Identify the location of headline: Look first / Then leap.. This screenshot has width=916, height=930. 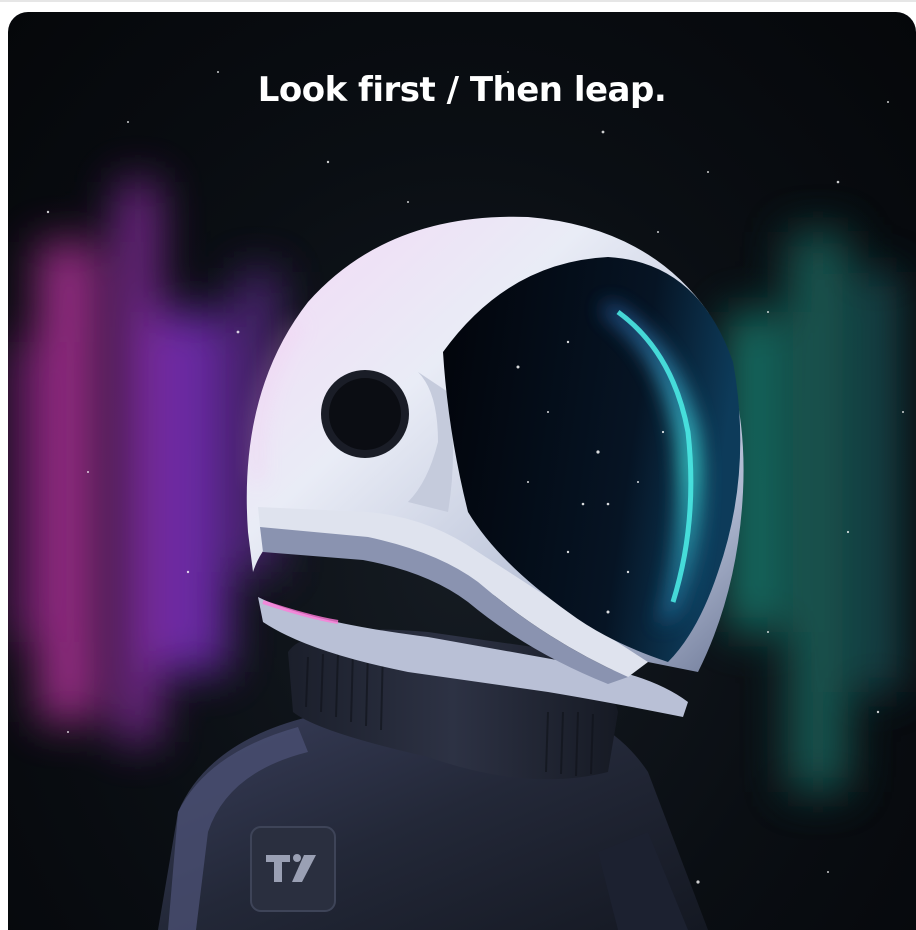
(462, 90).